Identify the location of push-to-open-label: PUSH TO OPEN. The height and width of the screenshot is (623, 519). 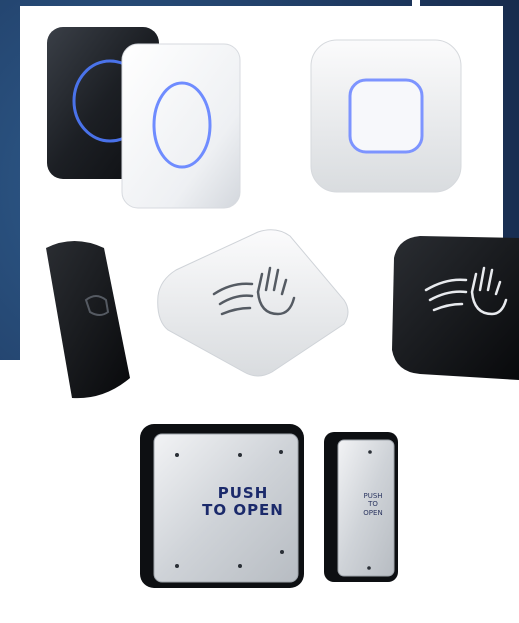
(243, 502).